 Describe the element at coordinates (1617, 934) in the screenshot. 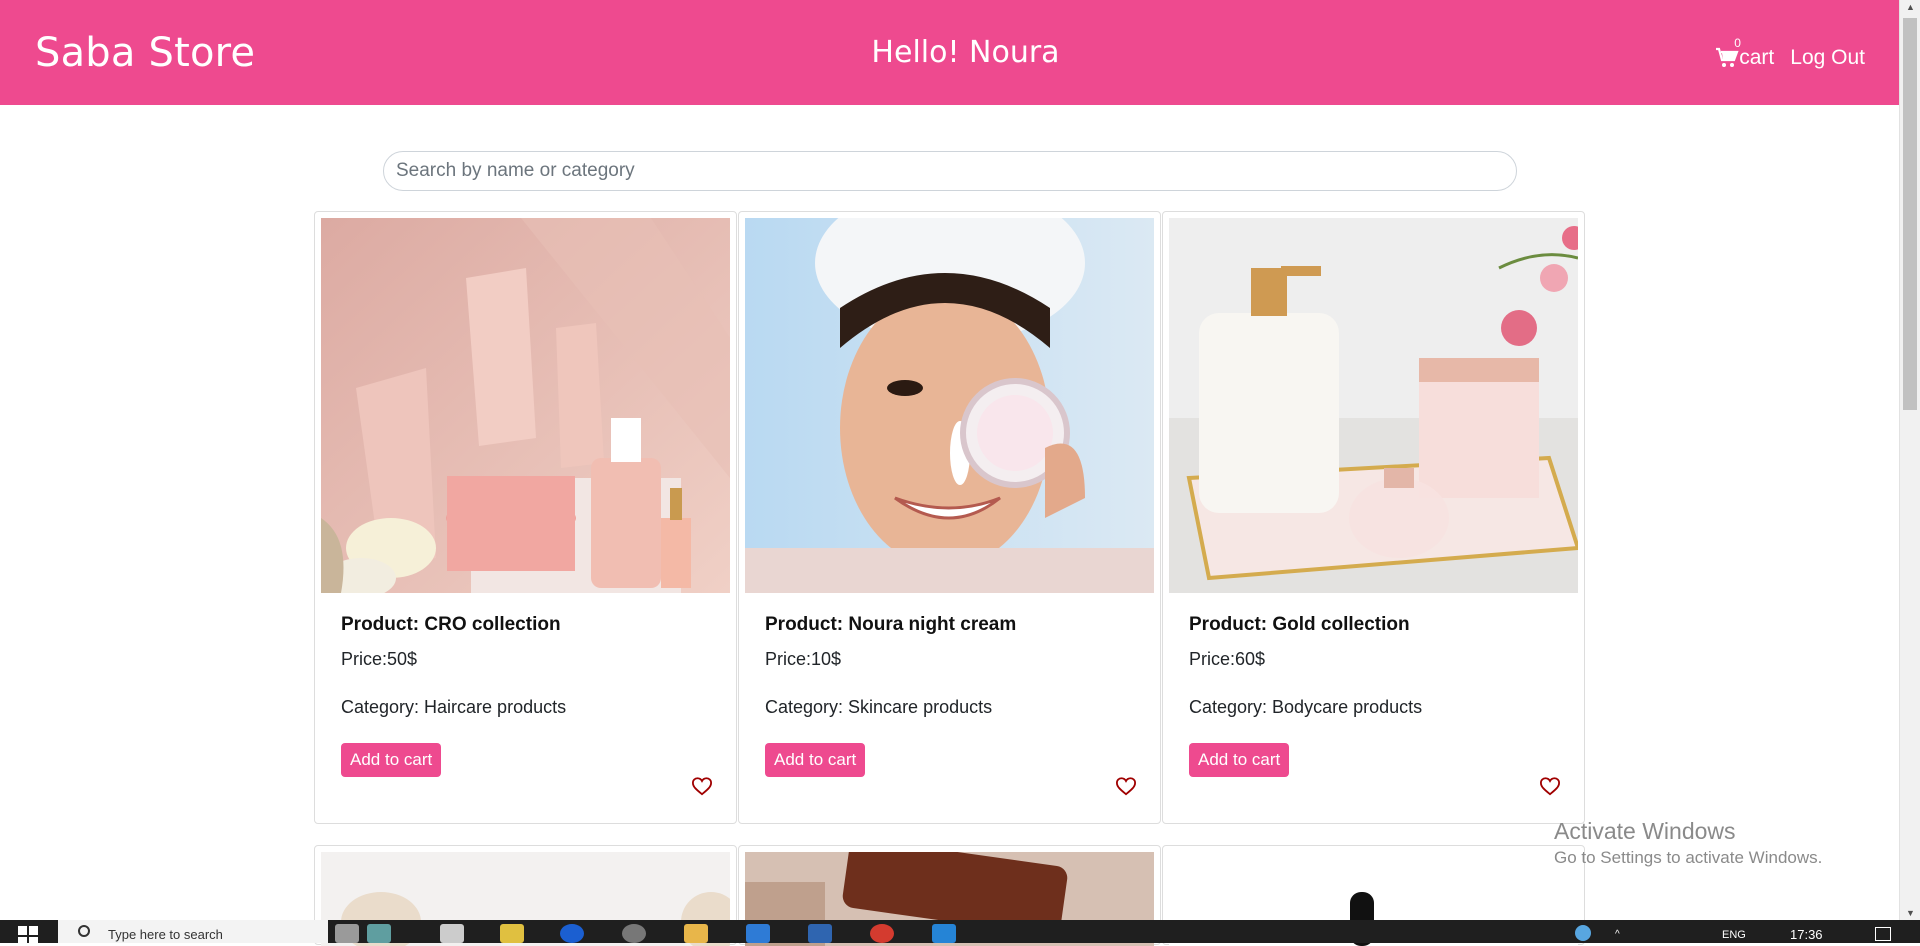

I see `tray-chevron-icon: ^` at that location.